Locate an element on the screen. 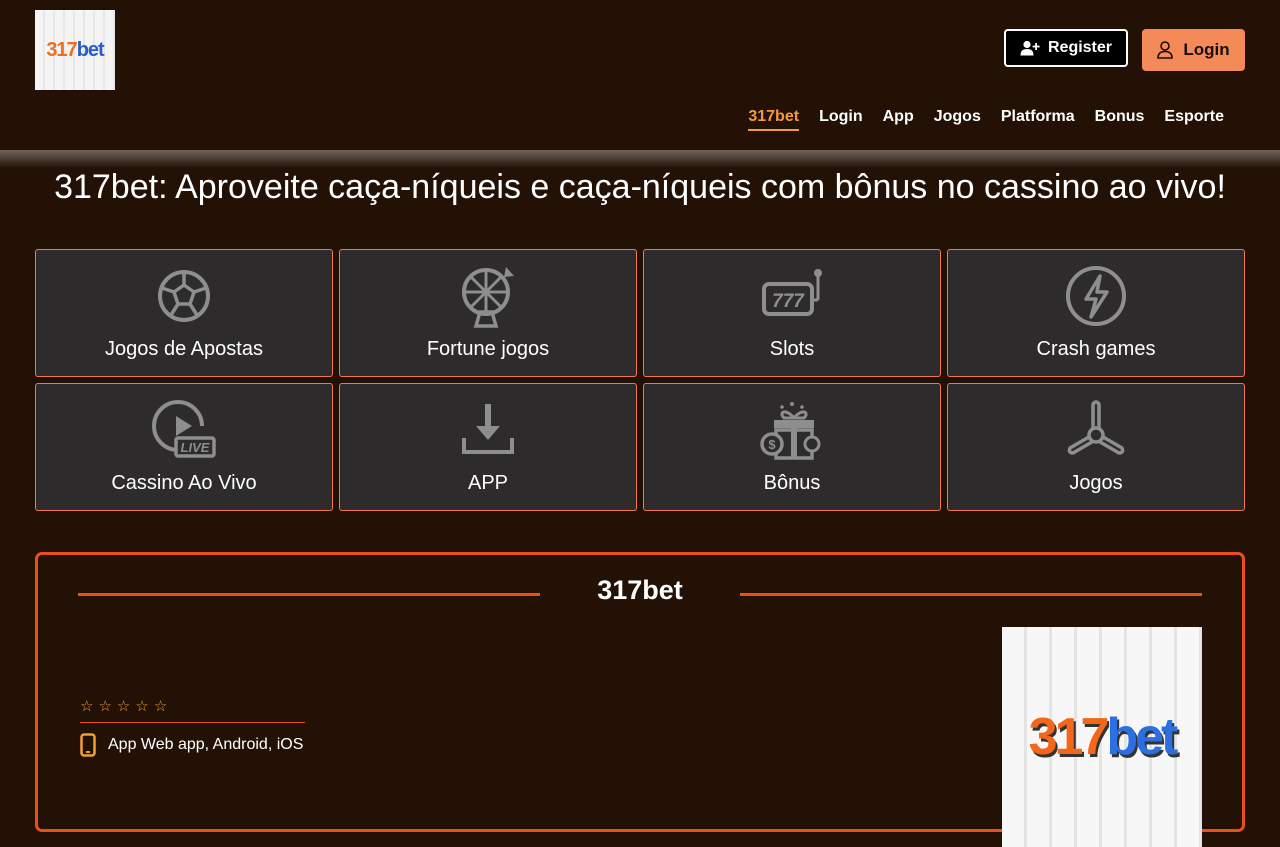 This screenshot has height=847, width=1280. category-tile-cassino-ao-vivo: LIVE Cassino Ao Vivo is located at coordinates (184, 447).